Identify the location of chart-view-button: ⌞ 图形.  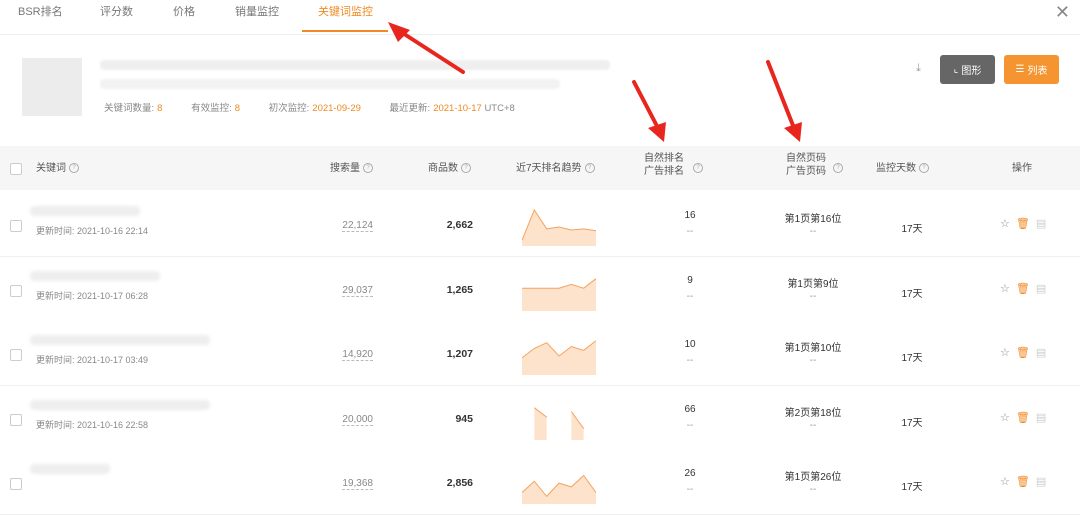
(967, 69).